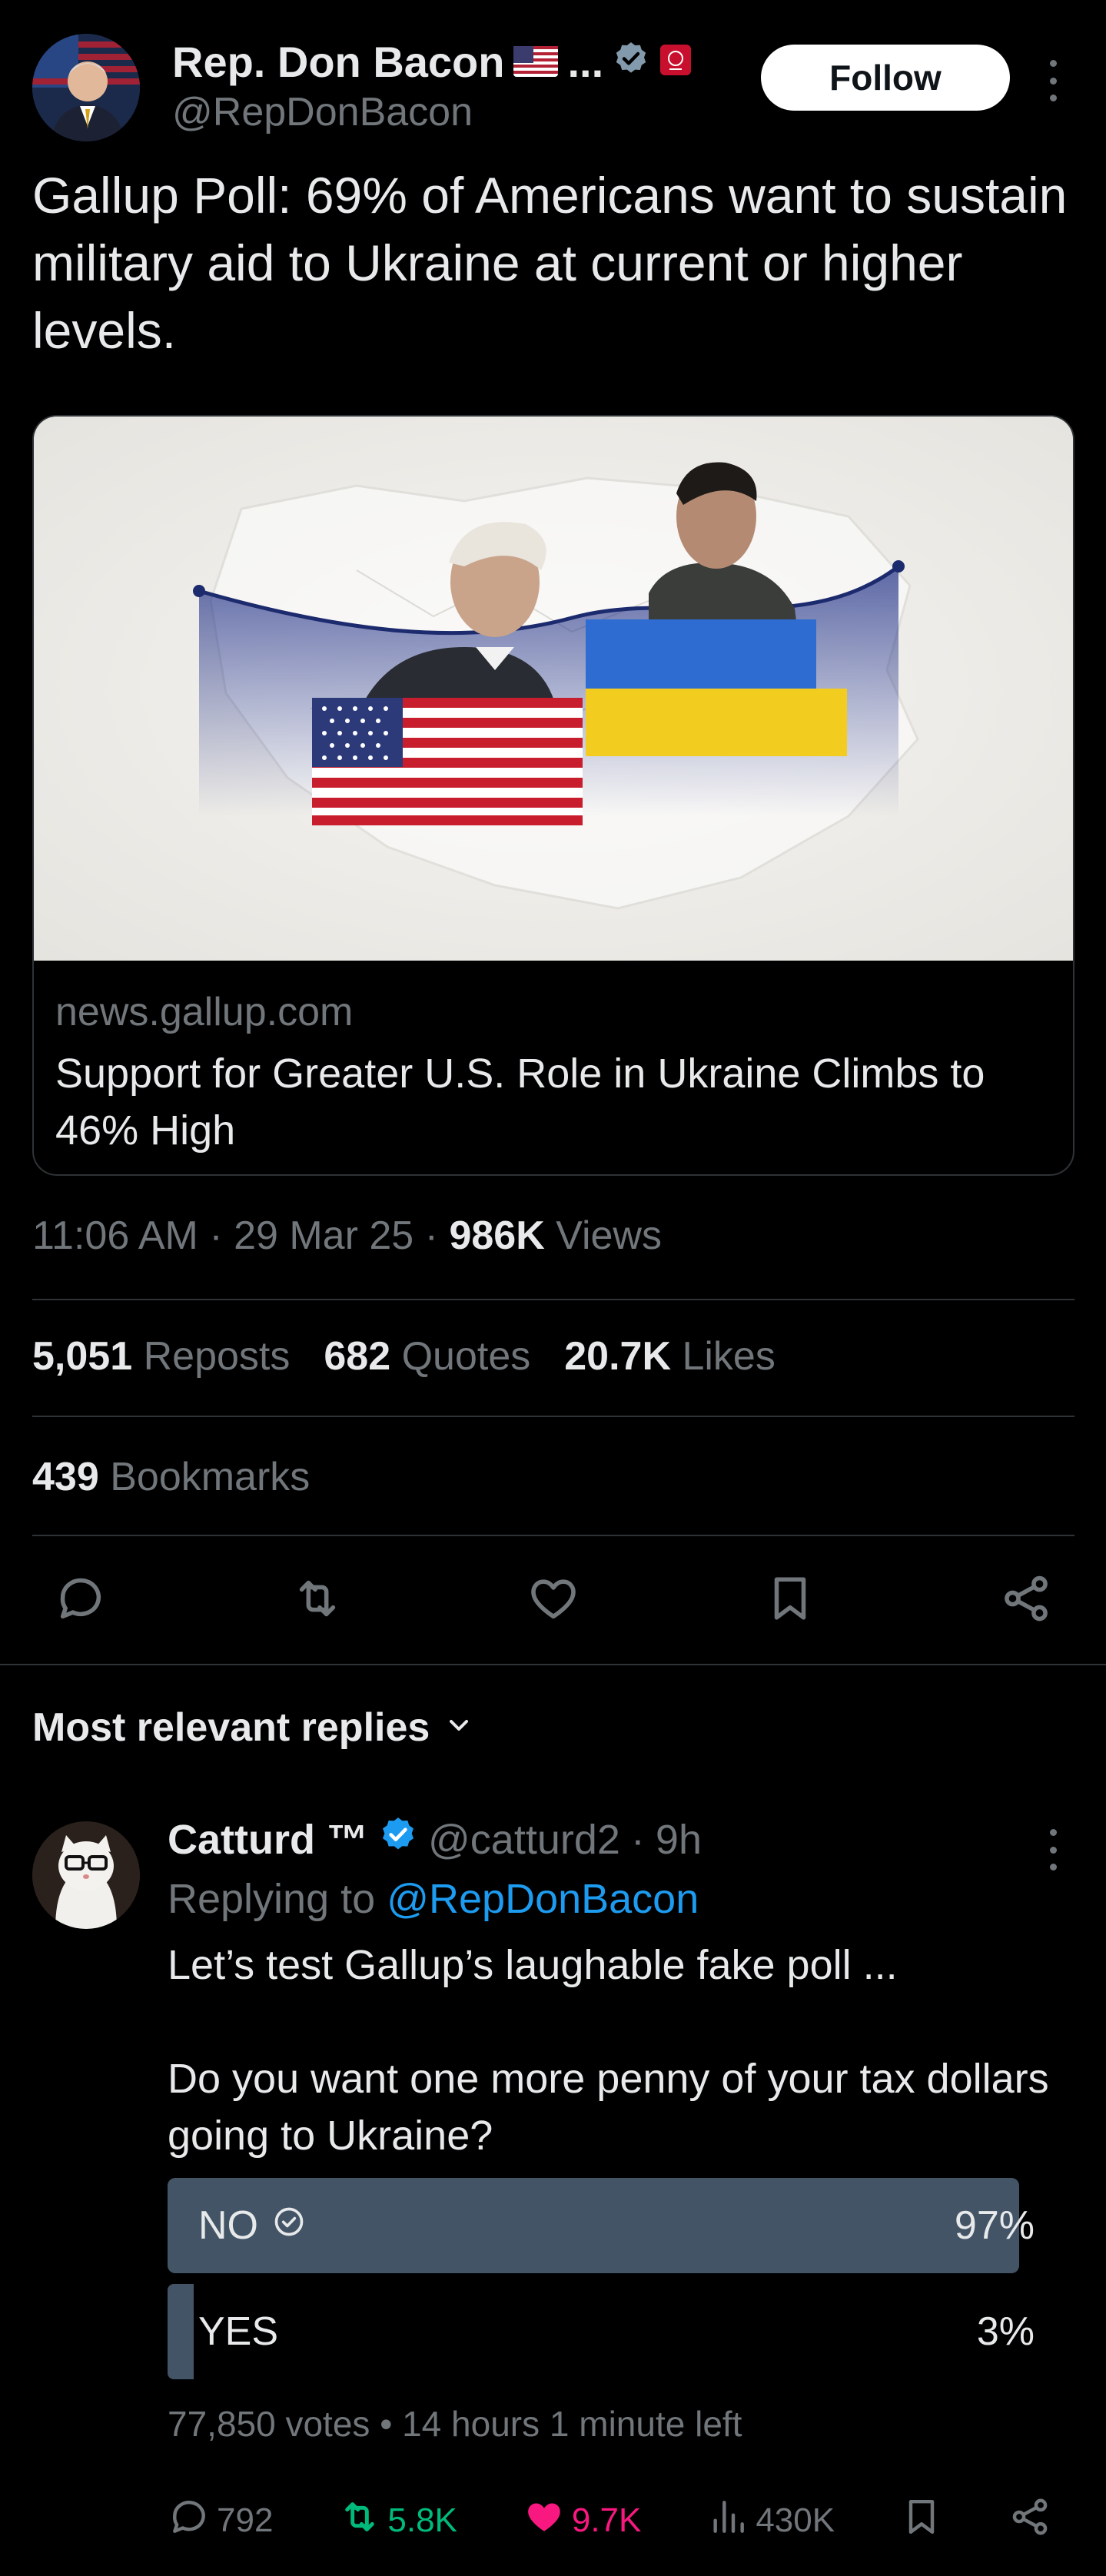  What do you see at coordinates (115, 1235) in the screenshot?
I see `tweet-time: 11:06 AM` at bounding box center [115, 1235].